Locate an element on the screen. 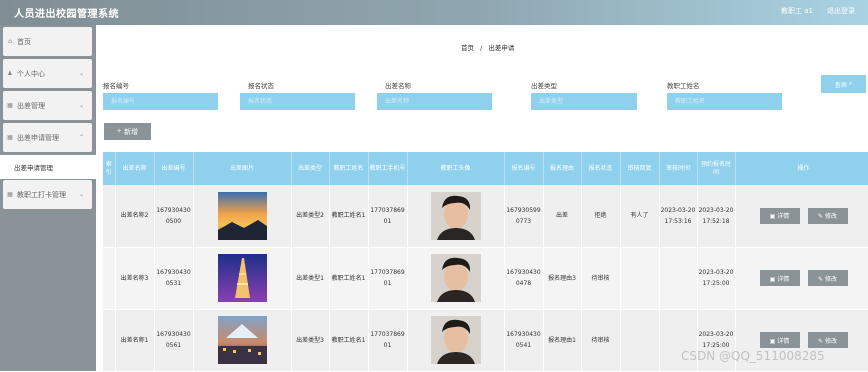  edit-icon: ✎ is located at coordinates (821, 341).